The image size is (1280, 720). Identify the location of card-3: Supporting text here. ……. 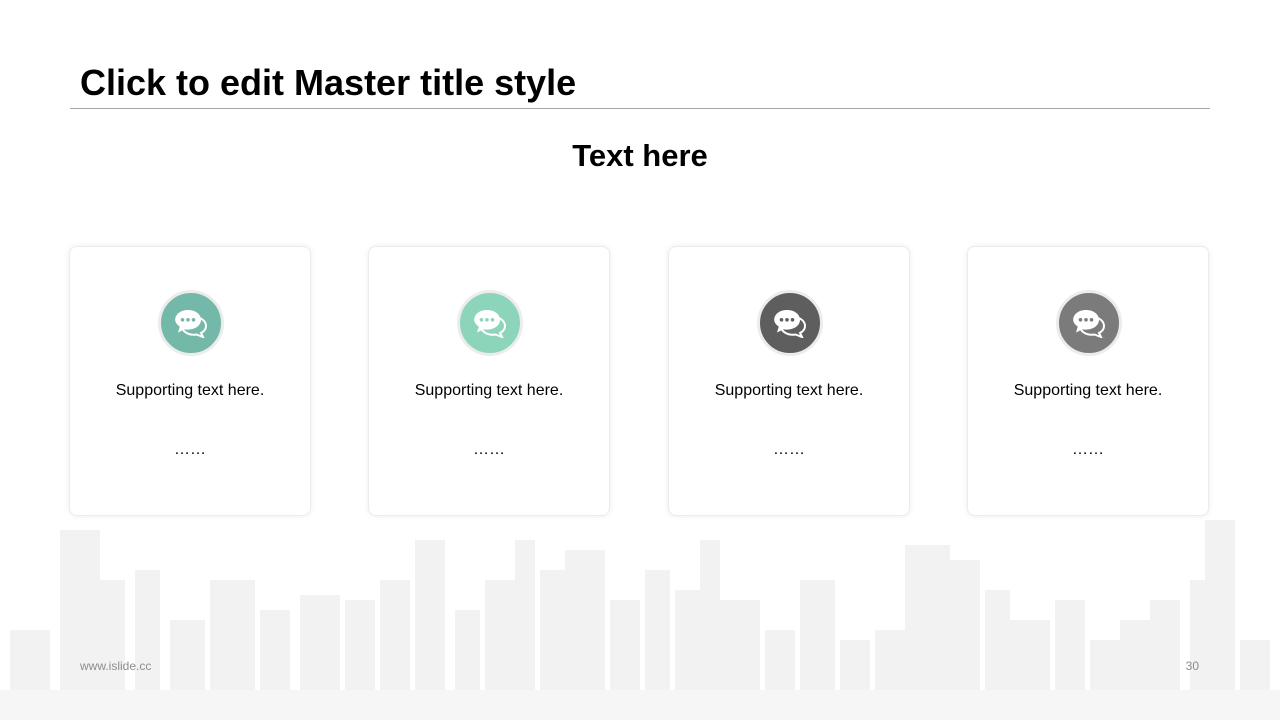
(789, 381).